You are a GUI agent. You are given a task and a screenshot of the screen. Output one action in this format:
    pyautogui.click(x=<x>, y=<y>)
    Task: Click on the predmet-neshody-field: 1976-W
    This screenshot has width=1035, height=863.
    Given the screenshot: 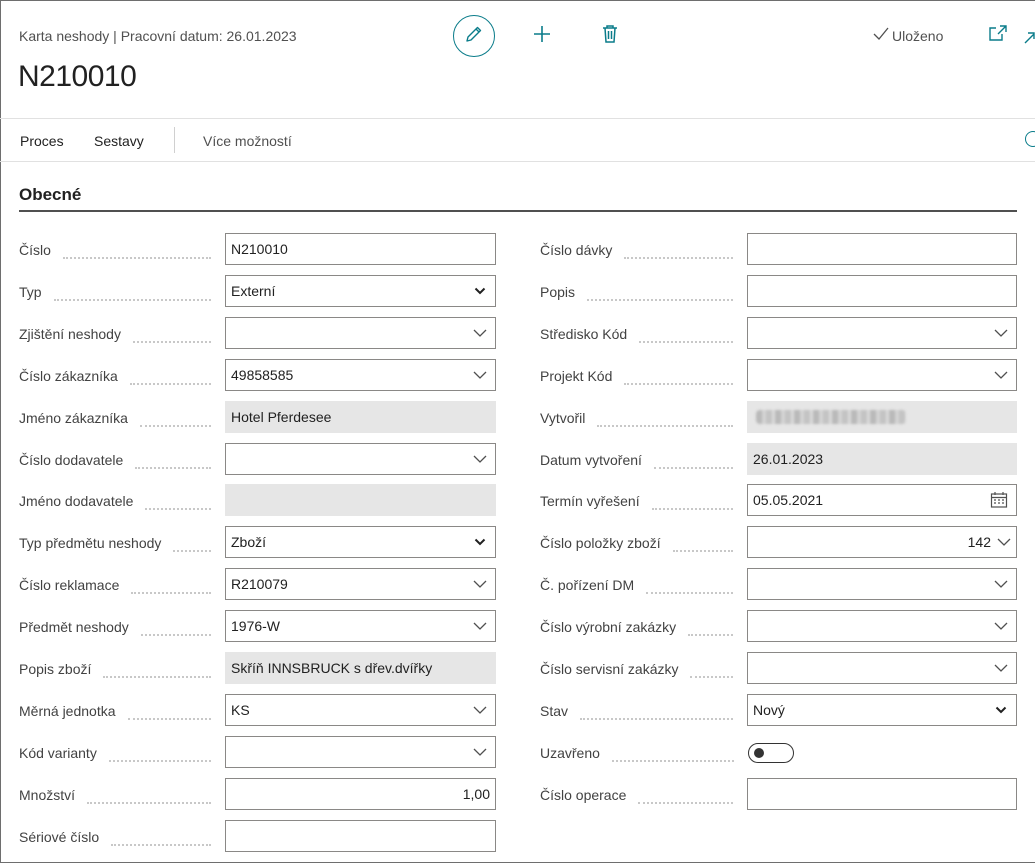 What is the action you would take?
    pyautogui.click(x=360, y=626)
    